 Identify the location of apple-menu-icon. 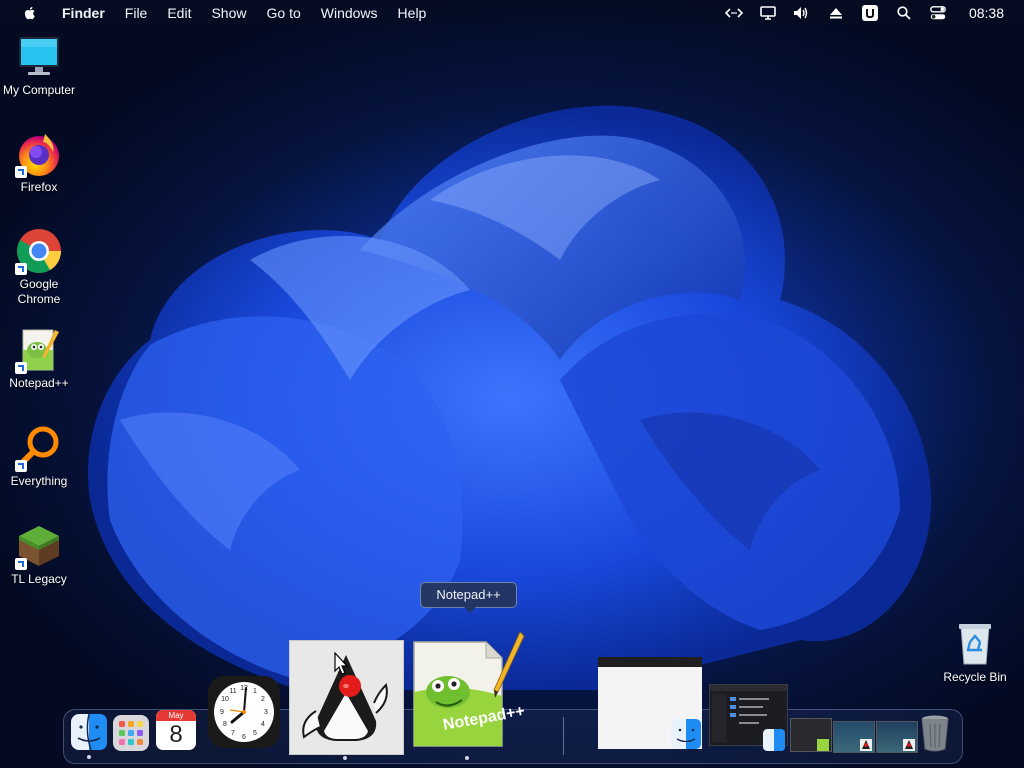
(30, 13).